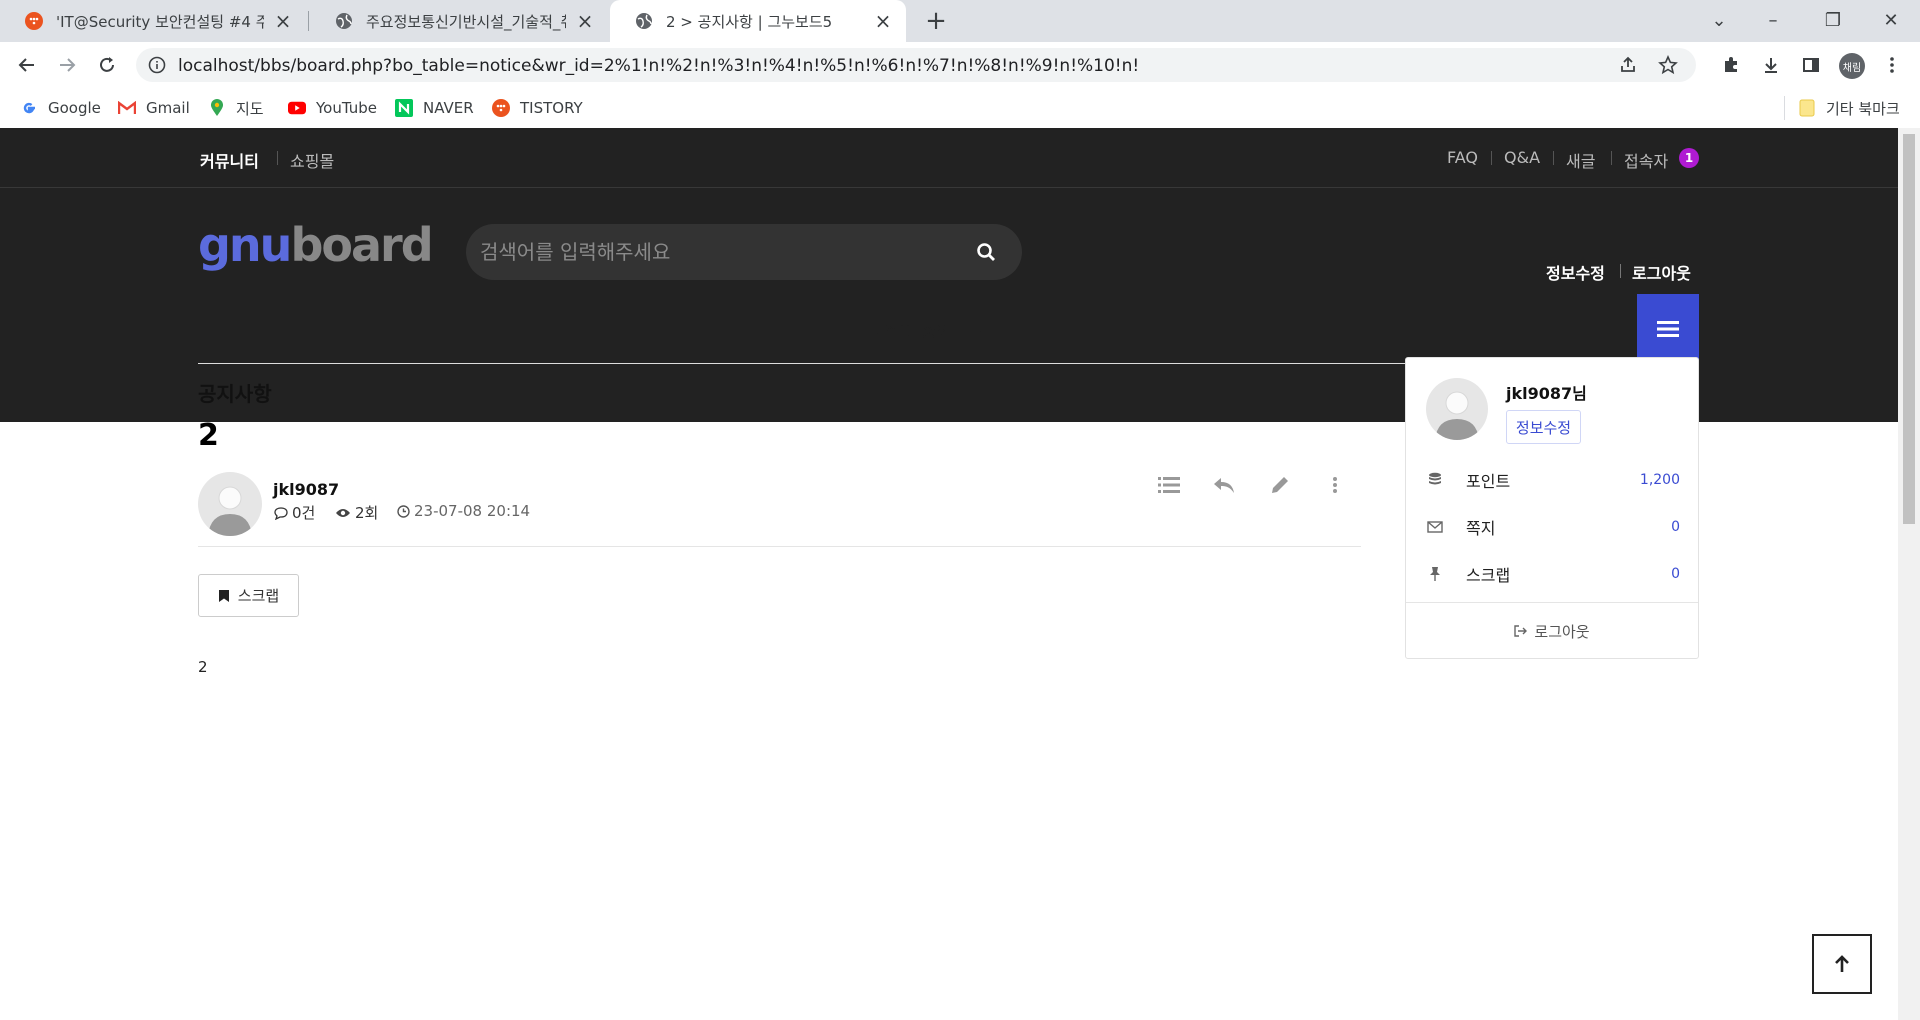  What do you see at coordinates (1909, 574) in the screenshot?
I see `page-scrollbar` at bounding box center [1909, 574].